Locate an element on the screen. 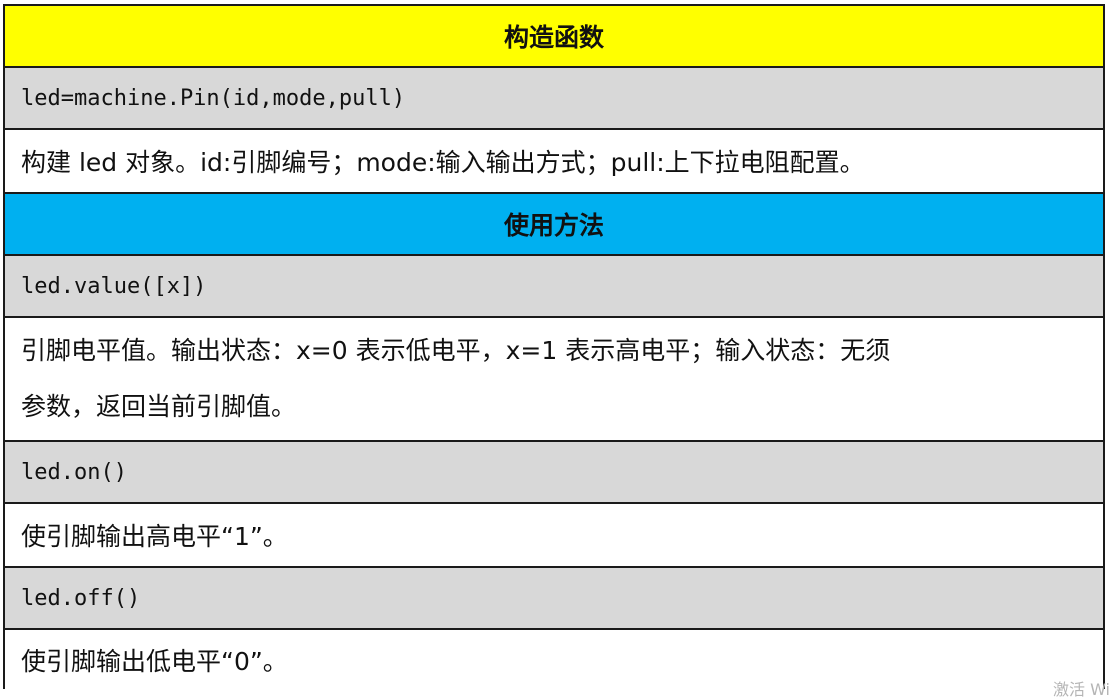  code-row-pin-constructor: led=machine.Pin(id,mode,pull) is located at coordinates (554, 98).